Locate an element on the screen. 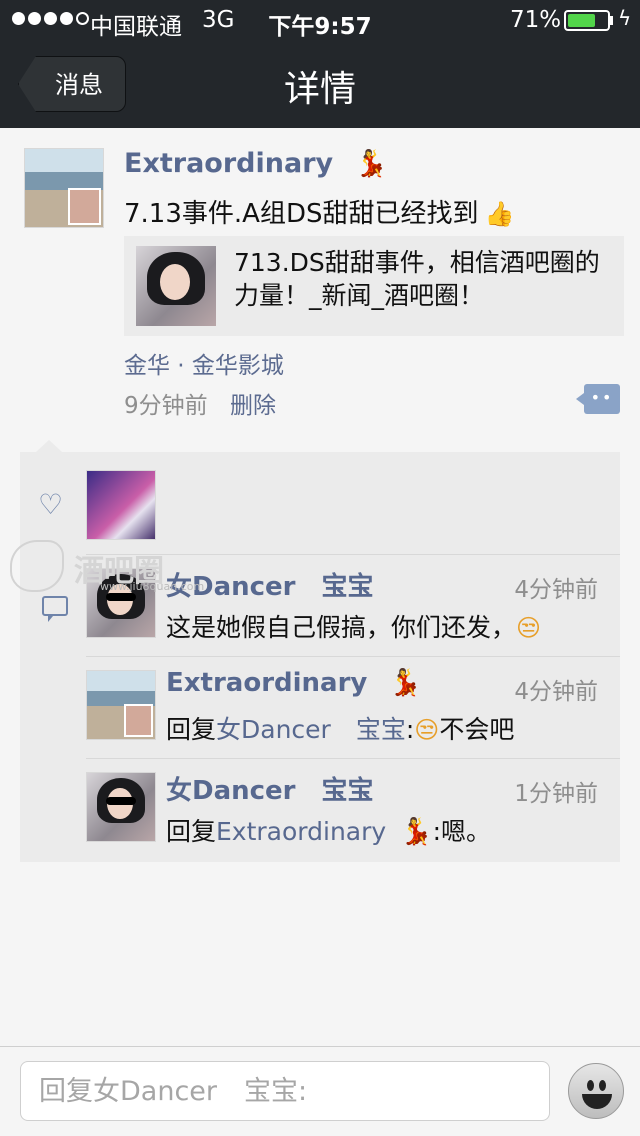  post-text: 7.13事件.A组DS甜甜已经找到 is located at coordinates (301, 214).